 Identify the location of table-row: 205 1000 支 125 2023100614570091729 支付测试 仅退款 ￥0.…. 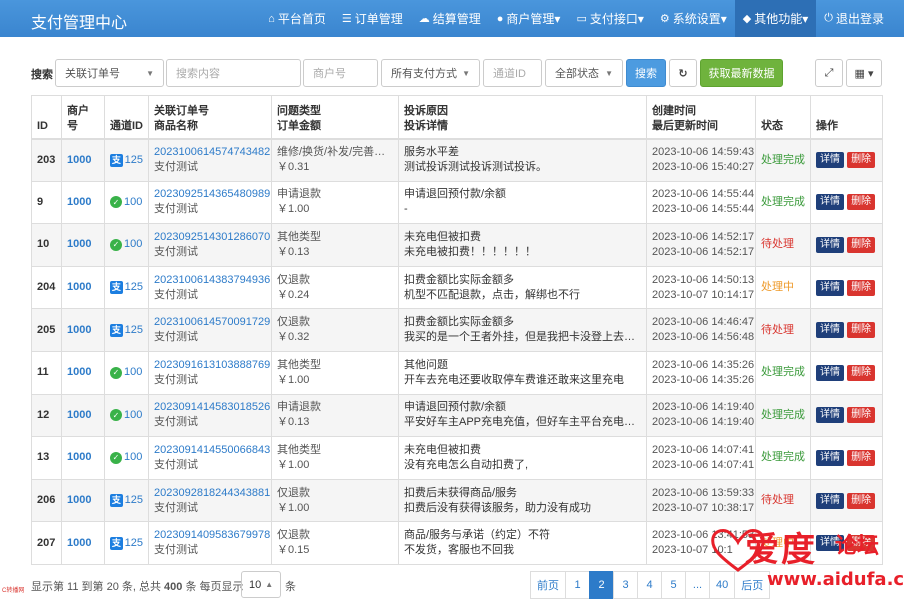
(457, 330).